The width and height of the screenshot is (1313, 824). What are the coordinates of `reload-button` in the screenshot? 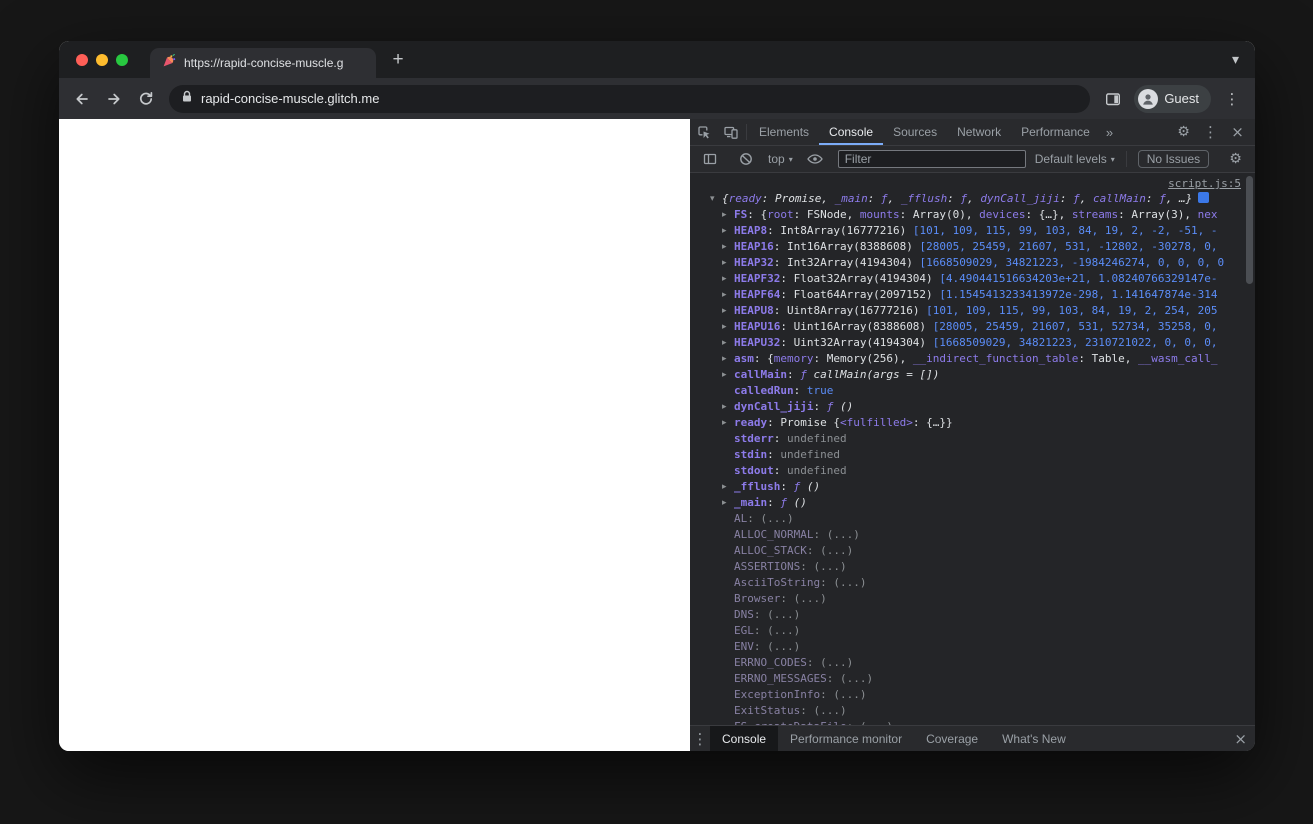 It's located at (146, 99).